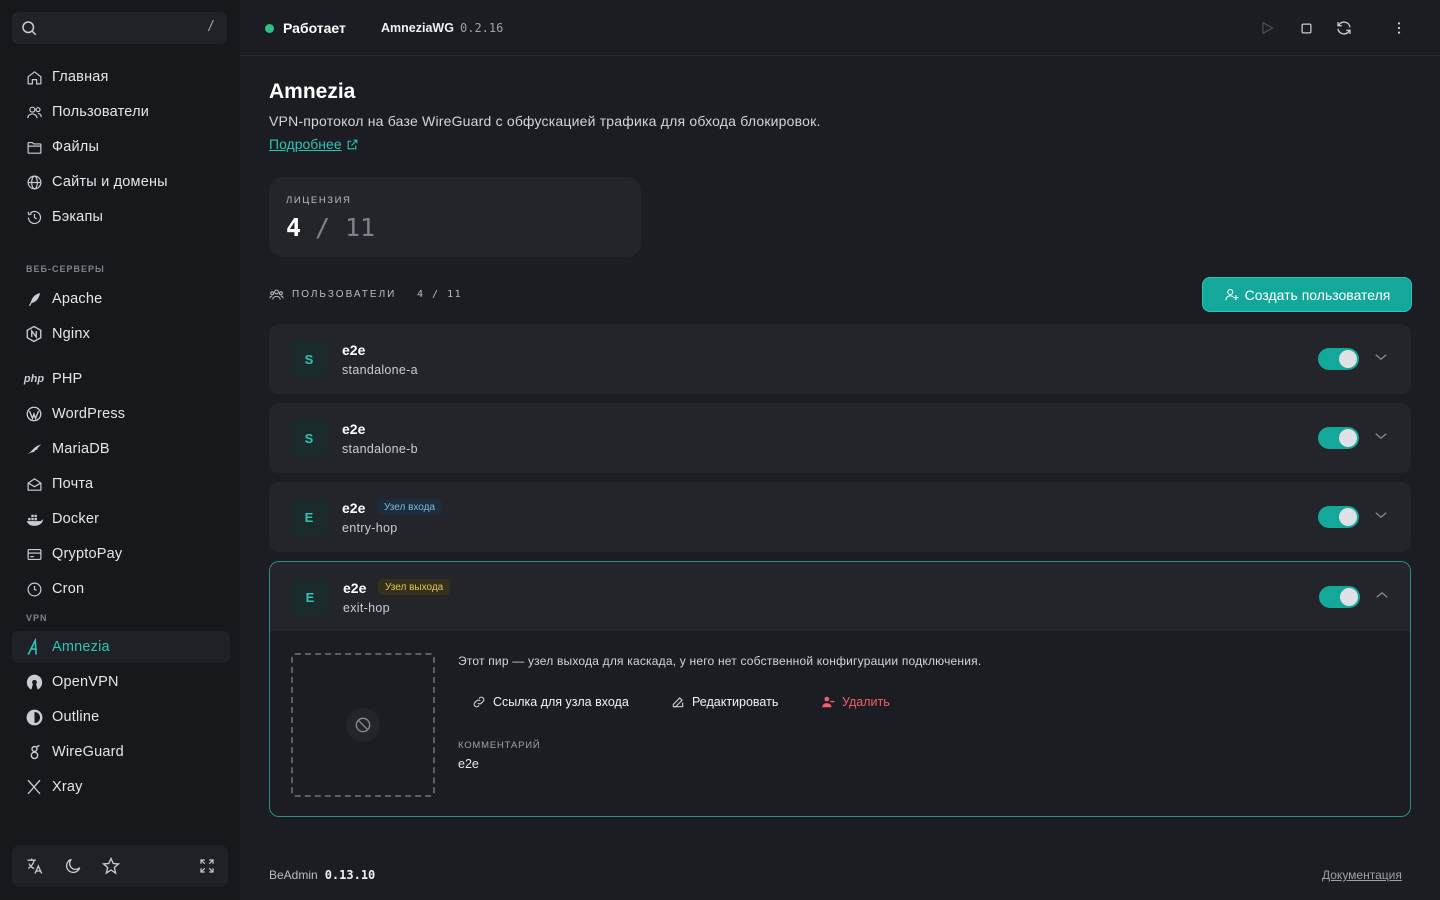  What do you see at coordinates (37, 618) in the screenshot?
I see `section-vpn: VPN` at bounding box center [37, 618].